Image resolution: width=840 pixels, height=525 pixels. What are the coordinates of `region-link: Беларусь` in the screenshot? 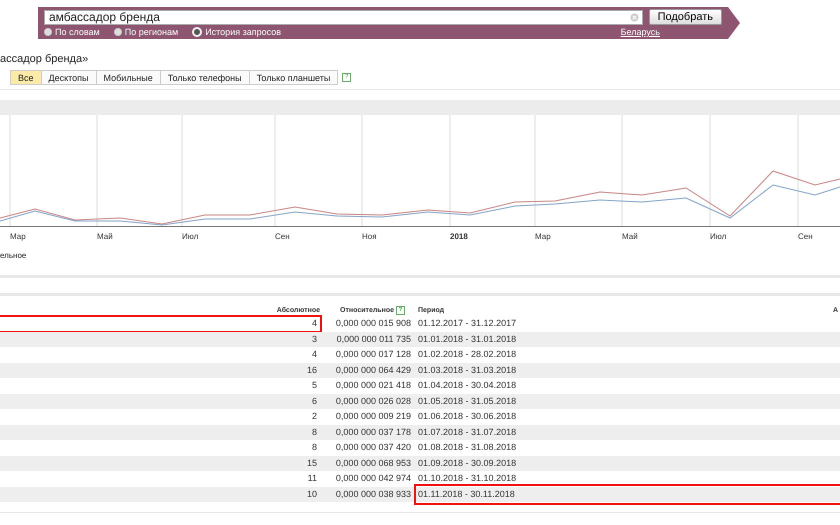 It's located at (640, 32).